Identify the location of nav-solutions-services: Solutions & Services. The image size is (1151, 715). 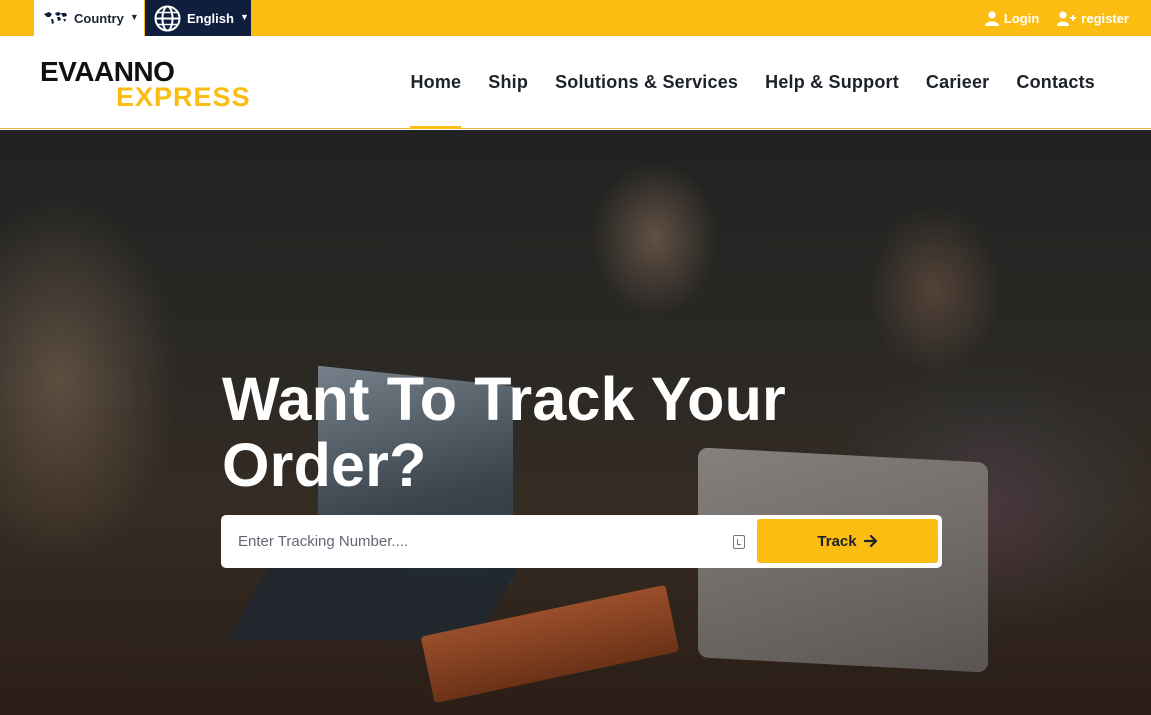
(646, 82).